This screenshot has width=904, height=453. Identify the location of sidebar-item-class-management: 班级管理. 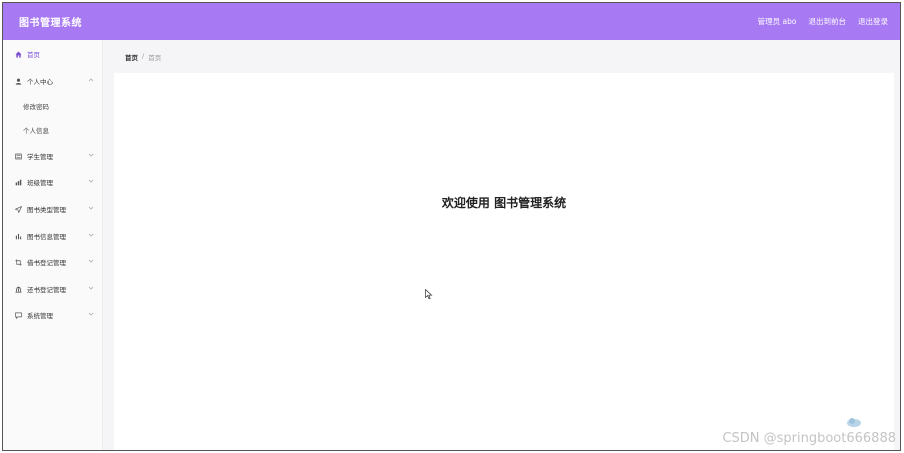
(52, 182).